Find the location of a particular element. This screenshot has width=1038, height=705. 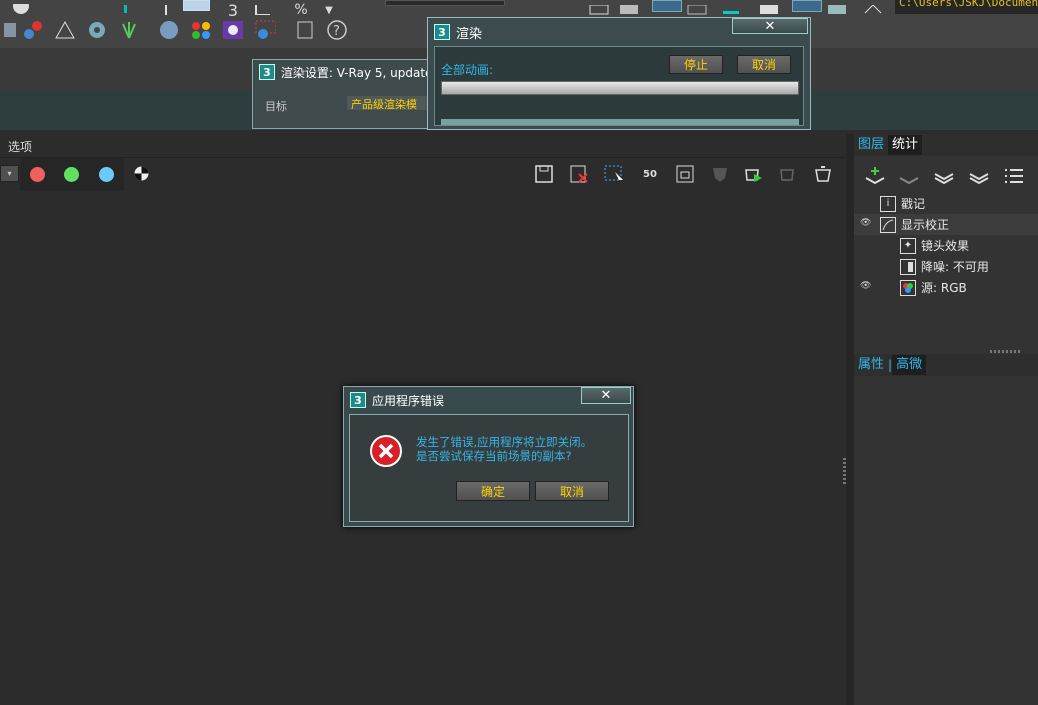

named-selection-field is located at coordinates (445, 3).